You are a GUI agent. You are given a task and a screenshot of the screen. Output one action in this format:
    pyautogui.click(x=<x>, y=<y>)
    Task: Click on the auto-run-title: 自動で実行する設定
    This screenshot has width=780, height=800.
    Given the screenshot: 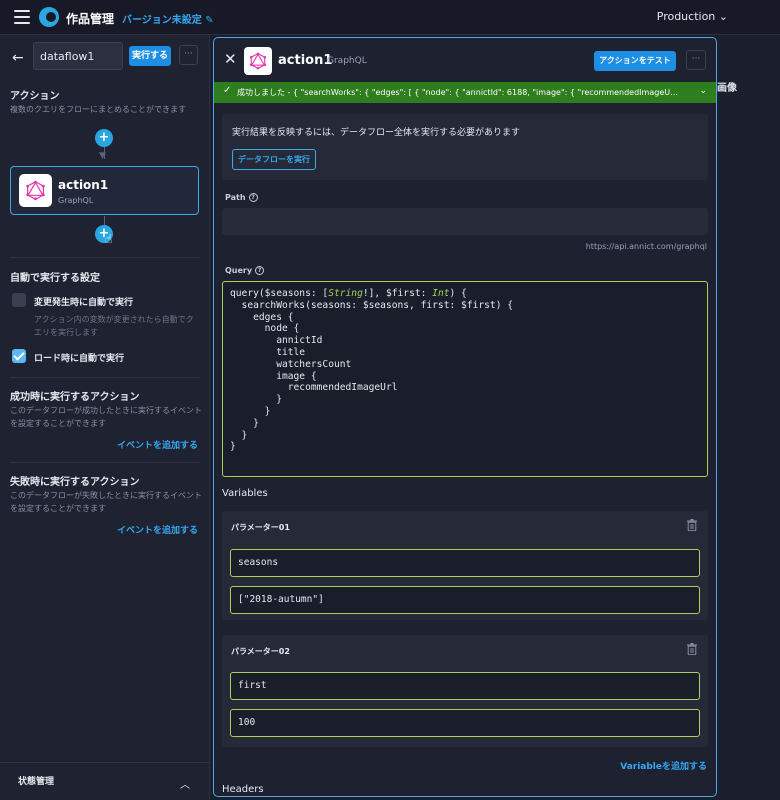 What is the action you would take?
    pyautogui.click(x=55, y=278)
    